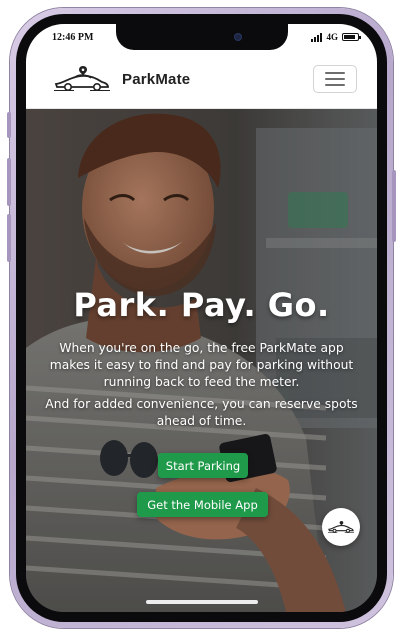 Image resolution: width=403 pixels, height=633 pixels. I want to click on brand-name: ParkMate, so click(156, 79).